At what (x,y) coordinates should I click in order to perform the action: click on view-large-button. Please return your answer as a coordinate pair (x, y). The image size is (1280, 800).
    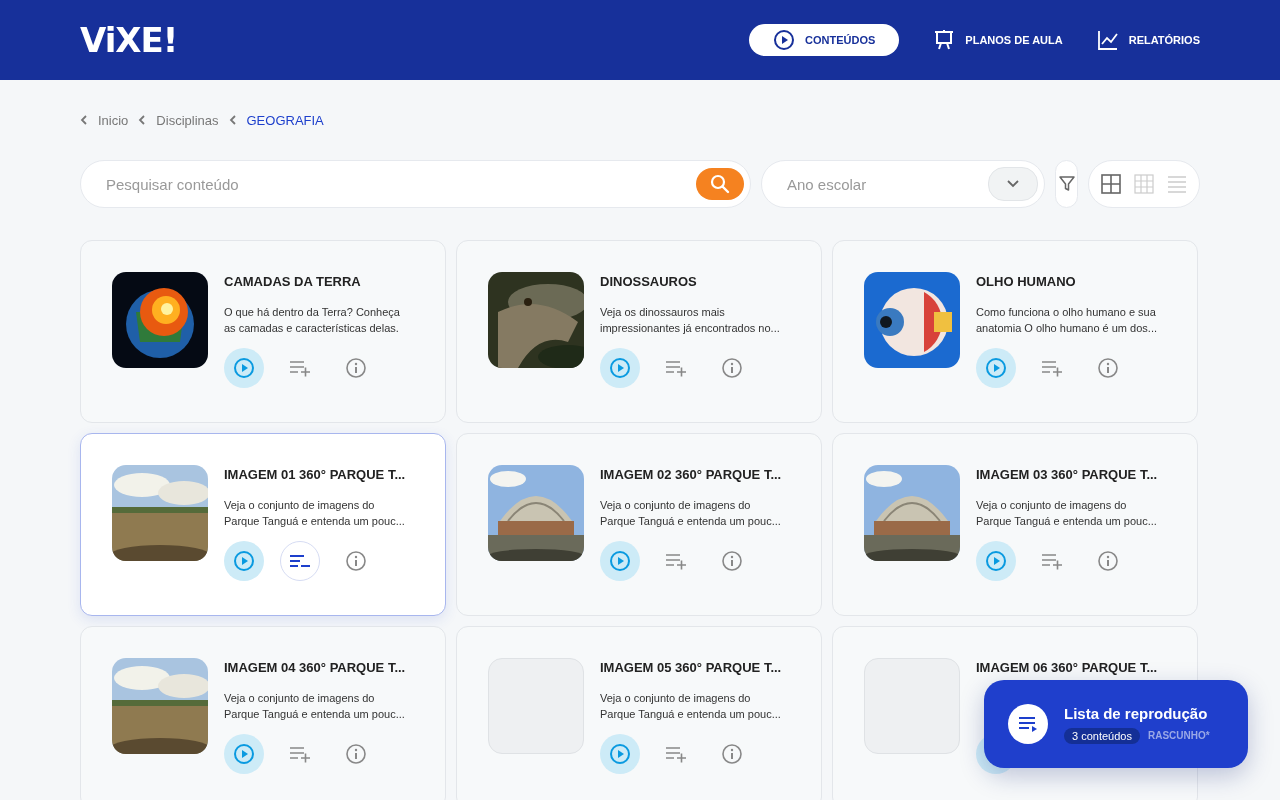
    Looking at the image, I should click on (1111, 184).